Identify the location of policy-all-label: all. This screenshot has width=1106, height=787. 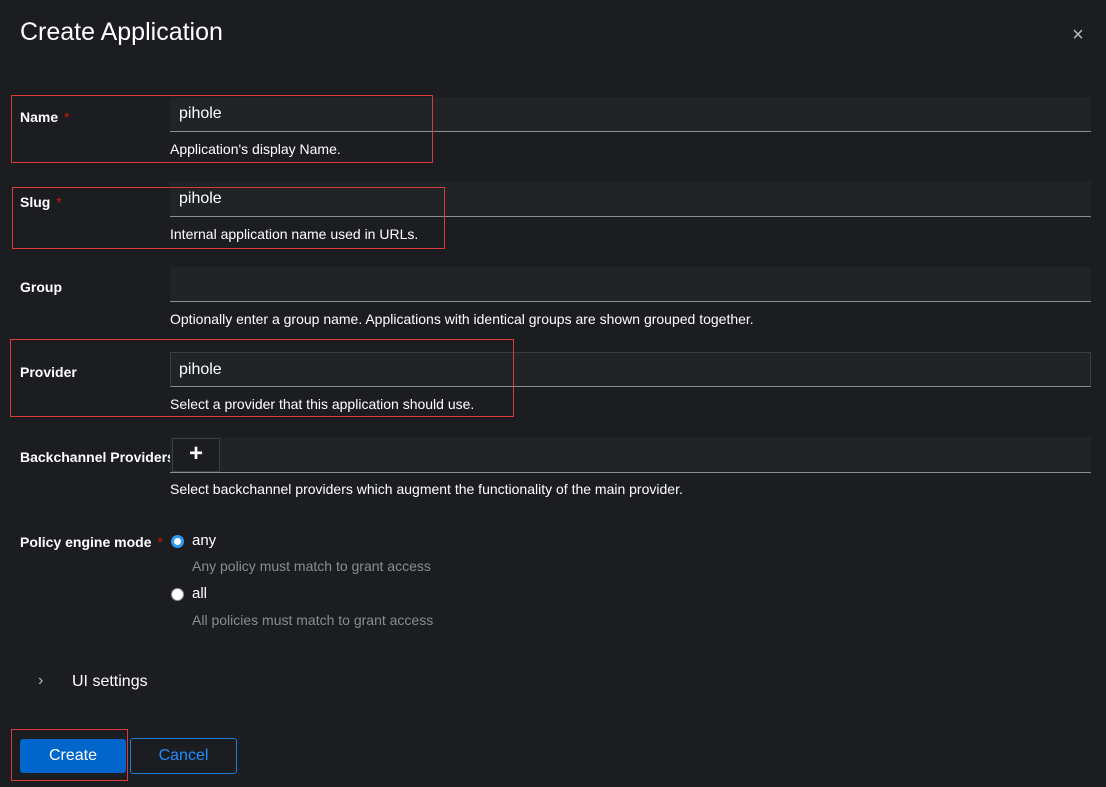
(199, 593).